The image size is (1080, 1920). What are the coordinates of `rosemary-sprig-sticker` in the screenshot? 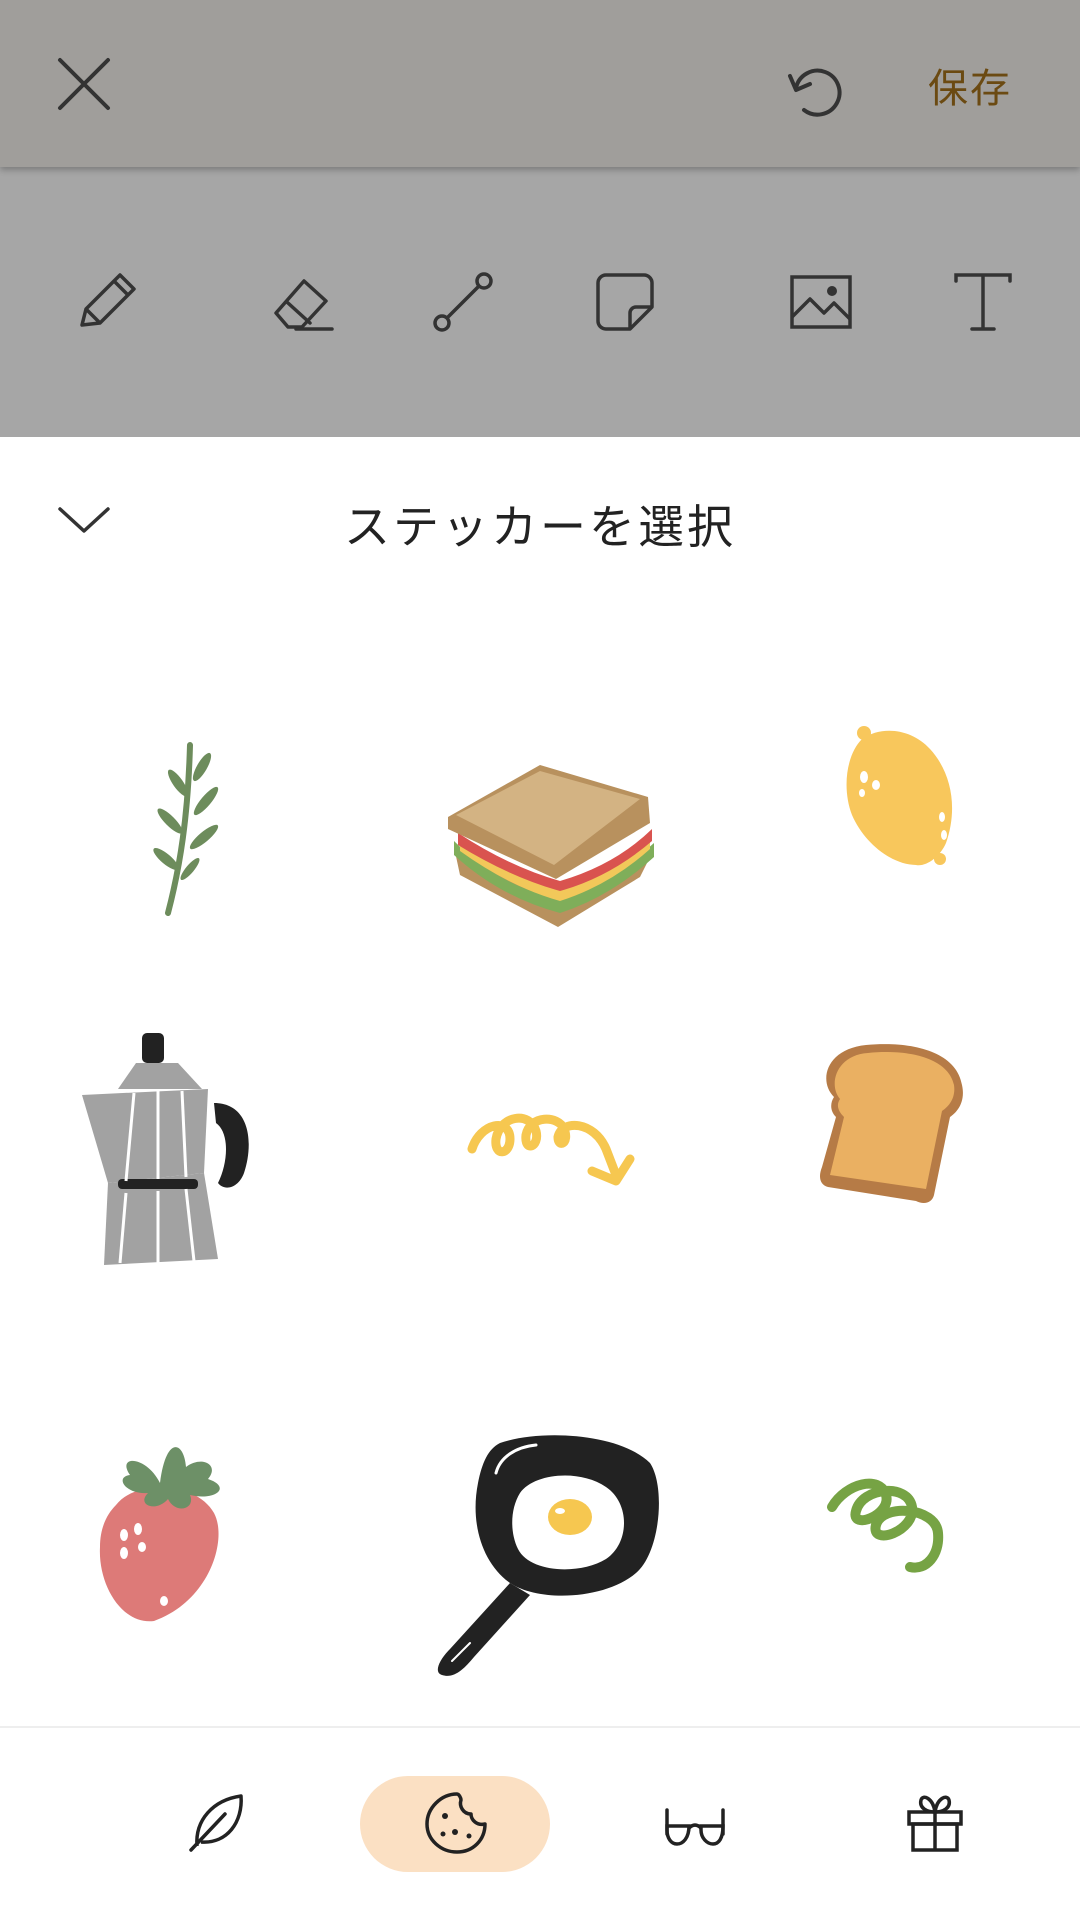 It's located at (190, 829).